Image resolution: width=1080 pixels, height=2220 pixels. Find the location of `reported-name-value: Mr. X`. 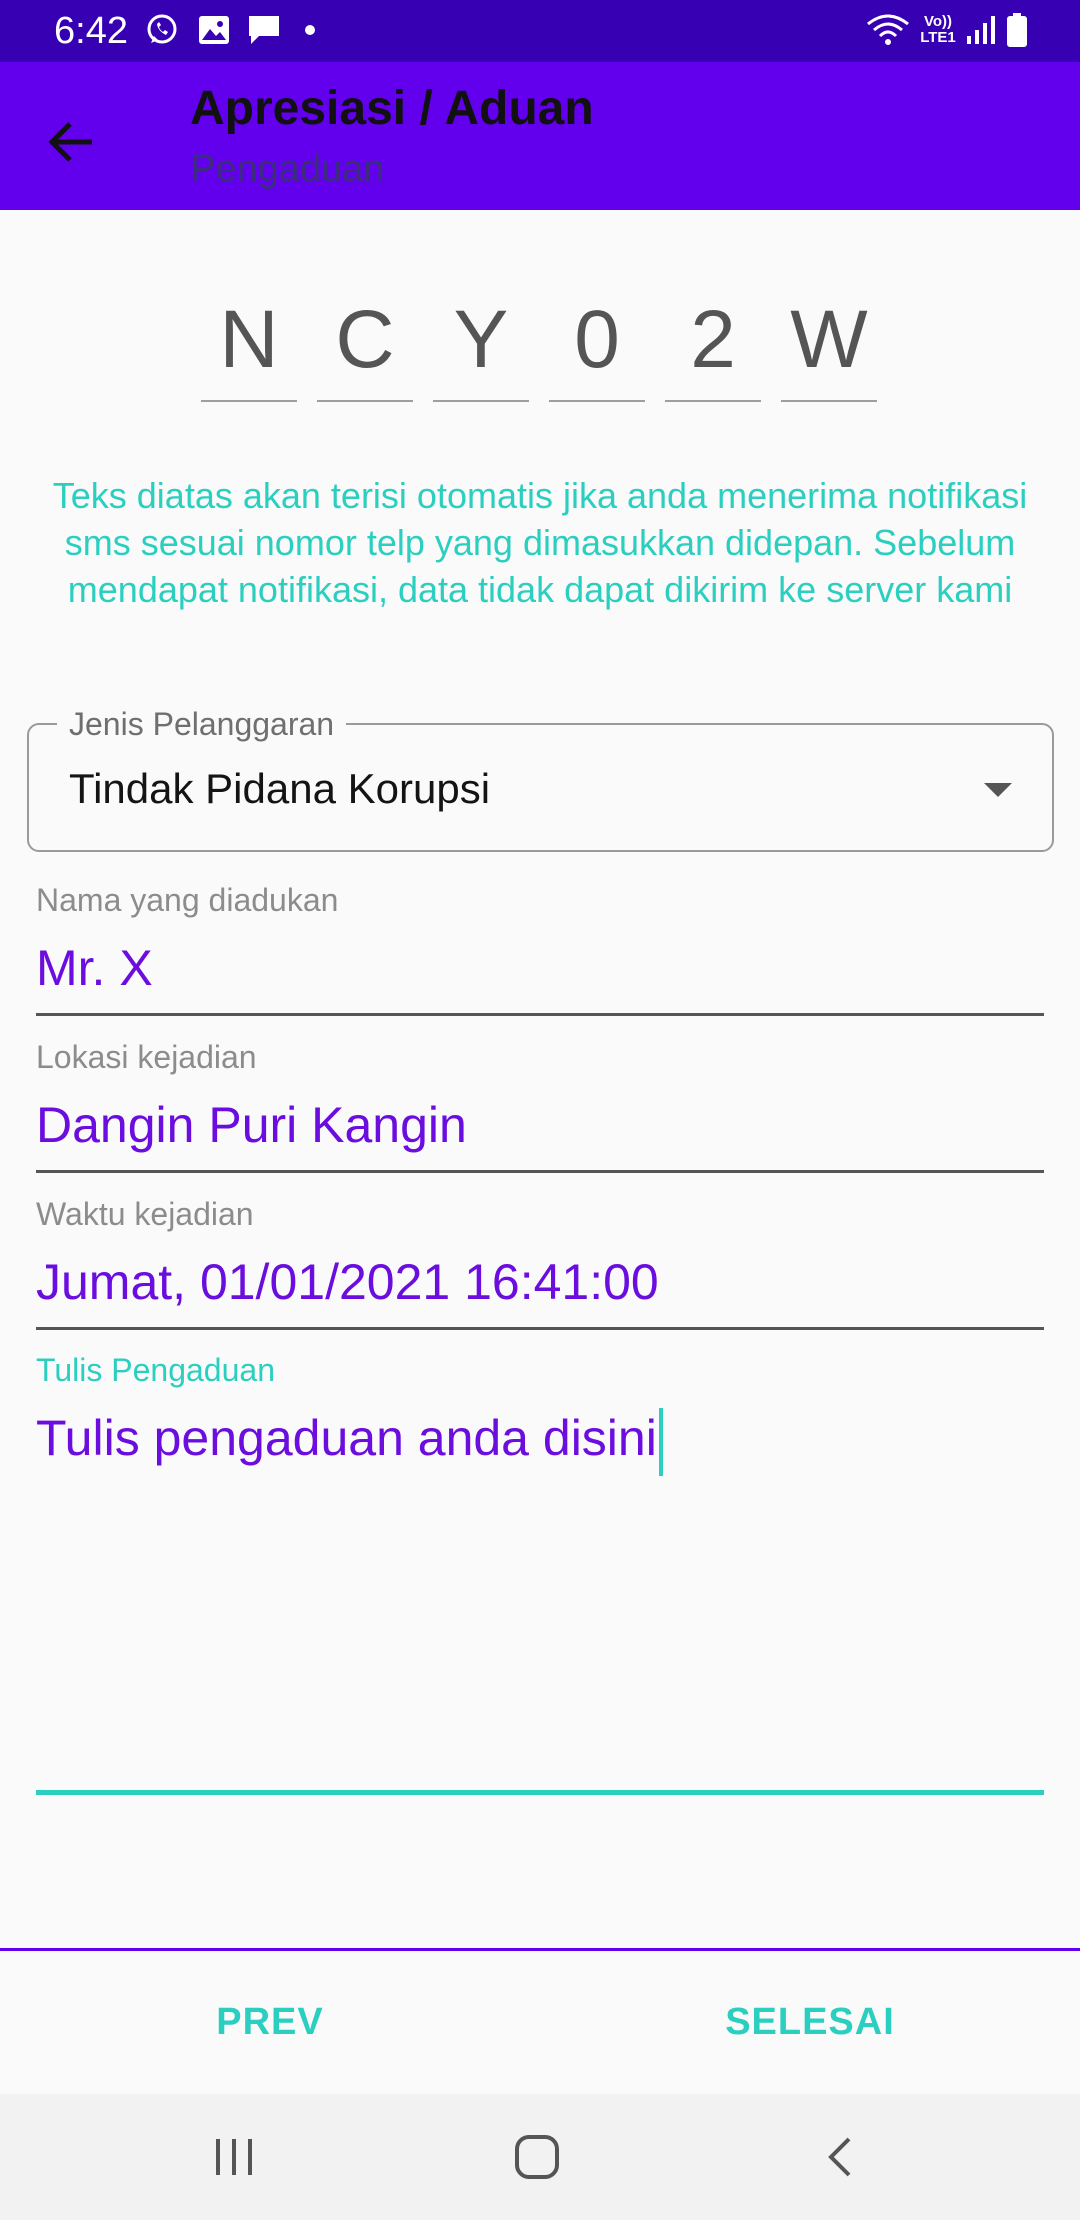

reported-name-value: Mr. X is located at coordinates (94, 968).